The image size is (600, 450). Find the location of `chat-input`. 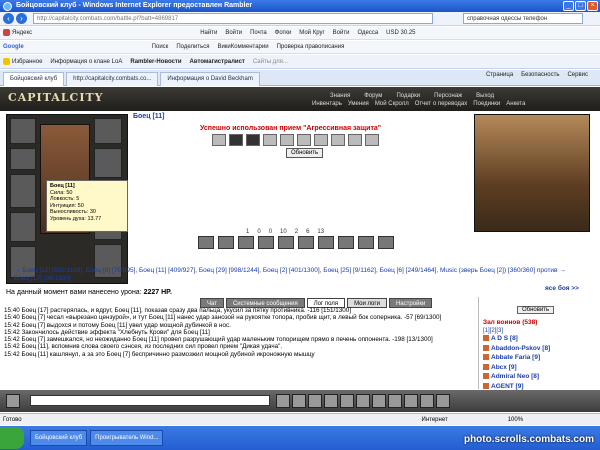

chat-input is located at coordinates (150, 400).